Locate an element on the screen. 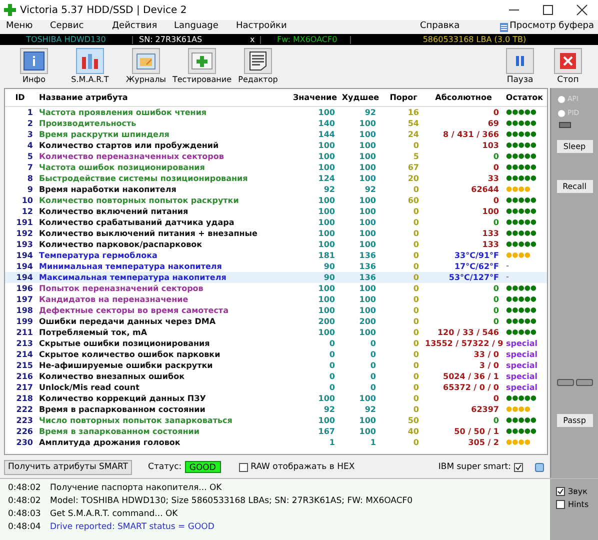  side-button: Sleep is located at coordinates (574, 146).